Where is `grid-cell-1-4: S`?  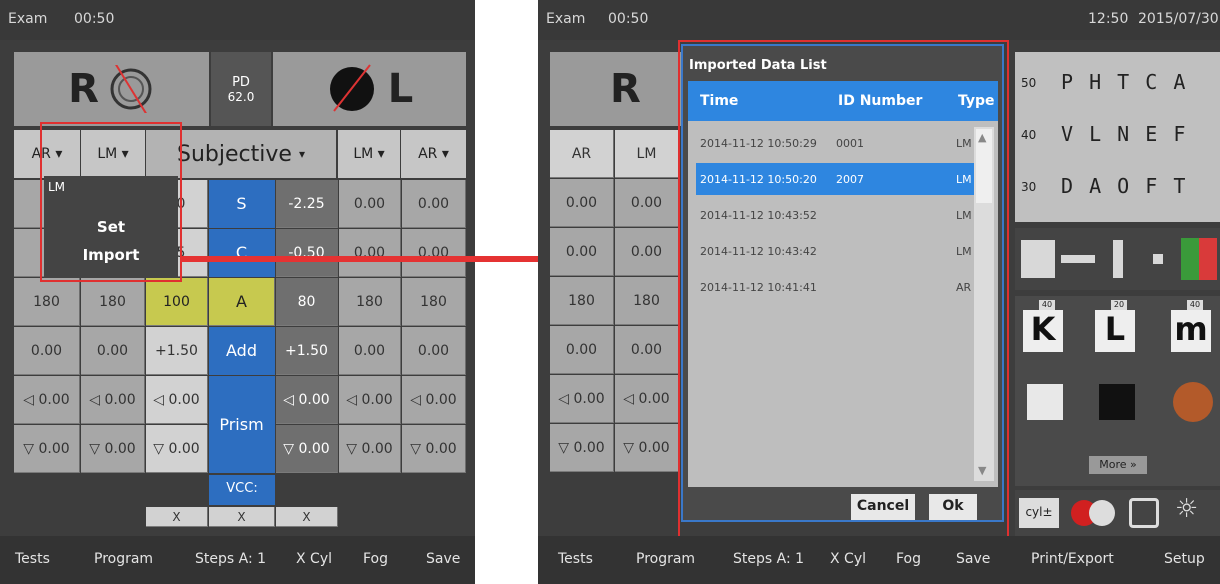
grid-cell-1-4: S is located at coordinates (242, 204).